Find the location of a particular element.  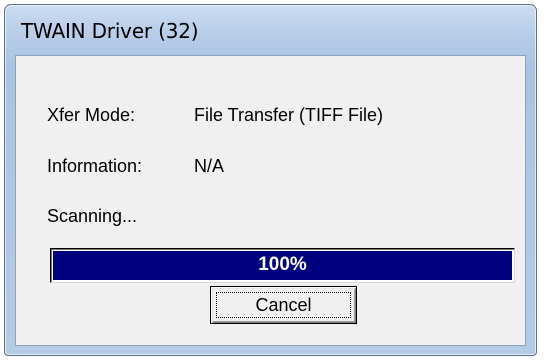

xfer-mode-value: File Transfer (TIFF File) is located at coordinates (289, 115).